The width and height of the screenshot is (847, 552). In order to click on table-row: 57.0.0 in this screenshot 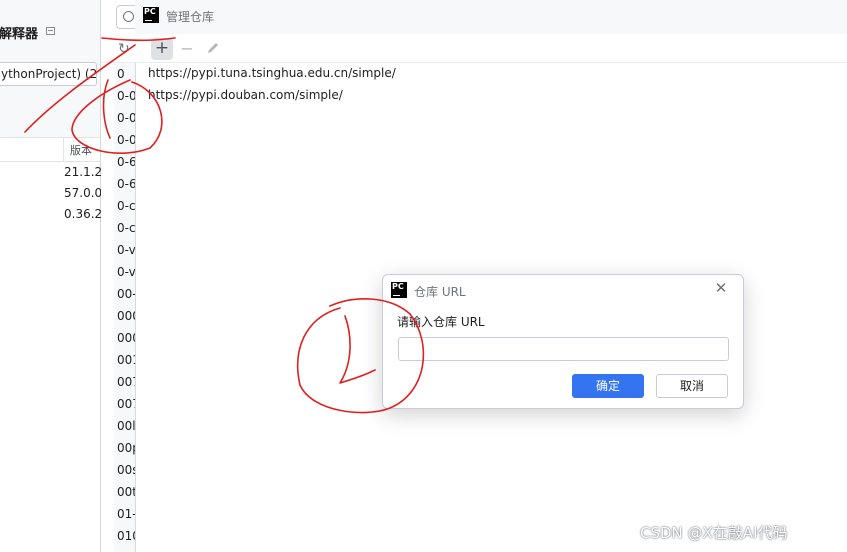, I will do `click(51, 193)`.